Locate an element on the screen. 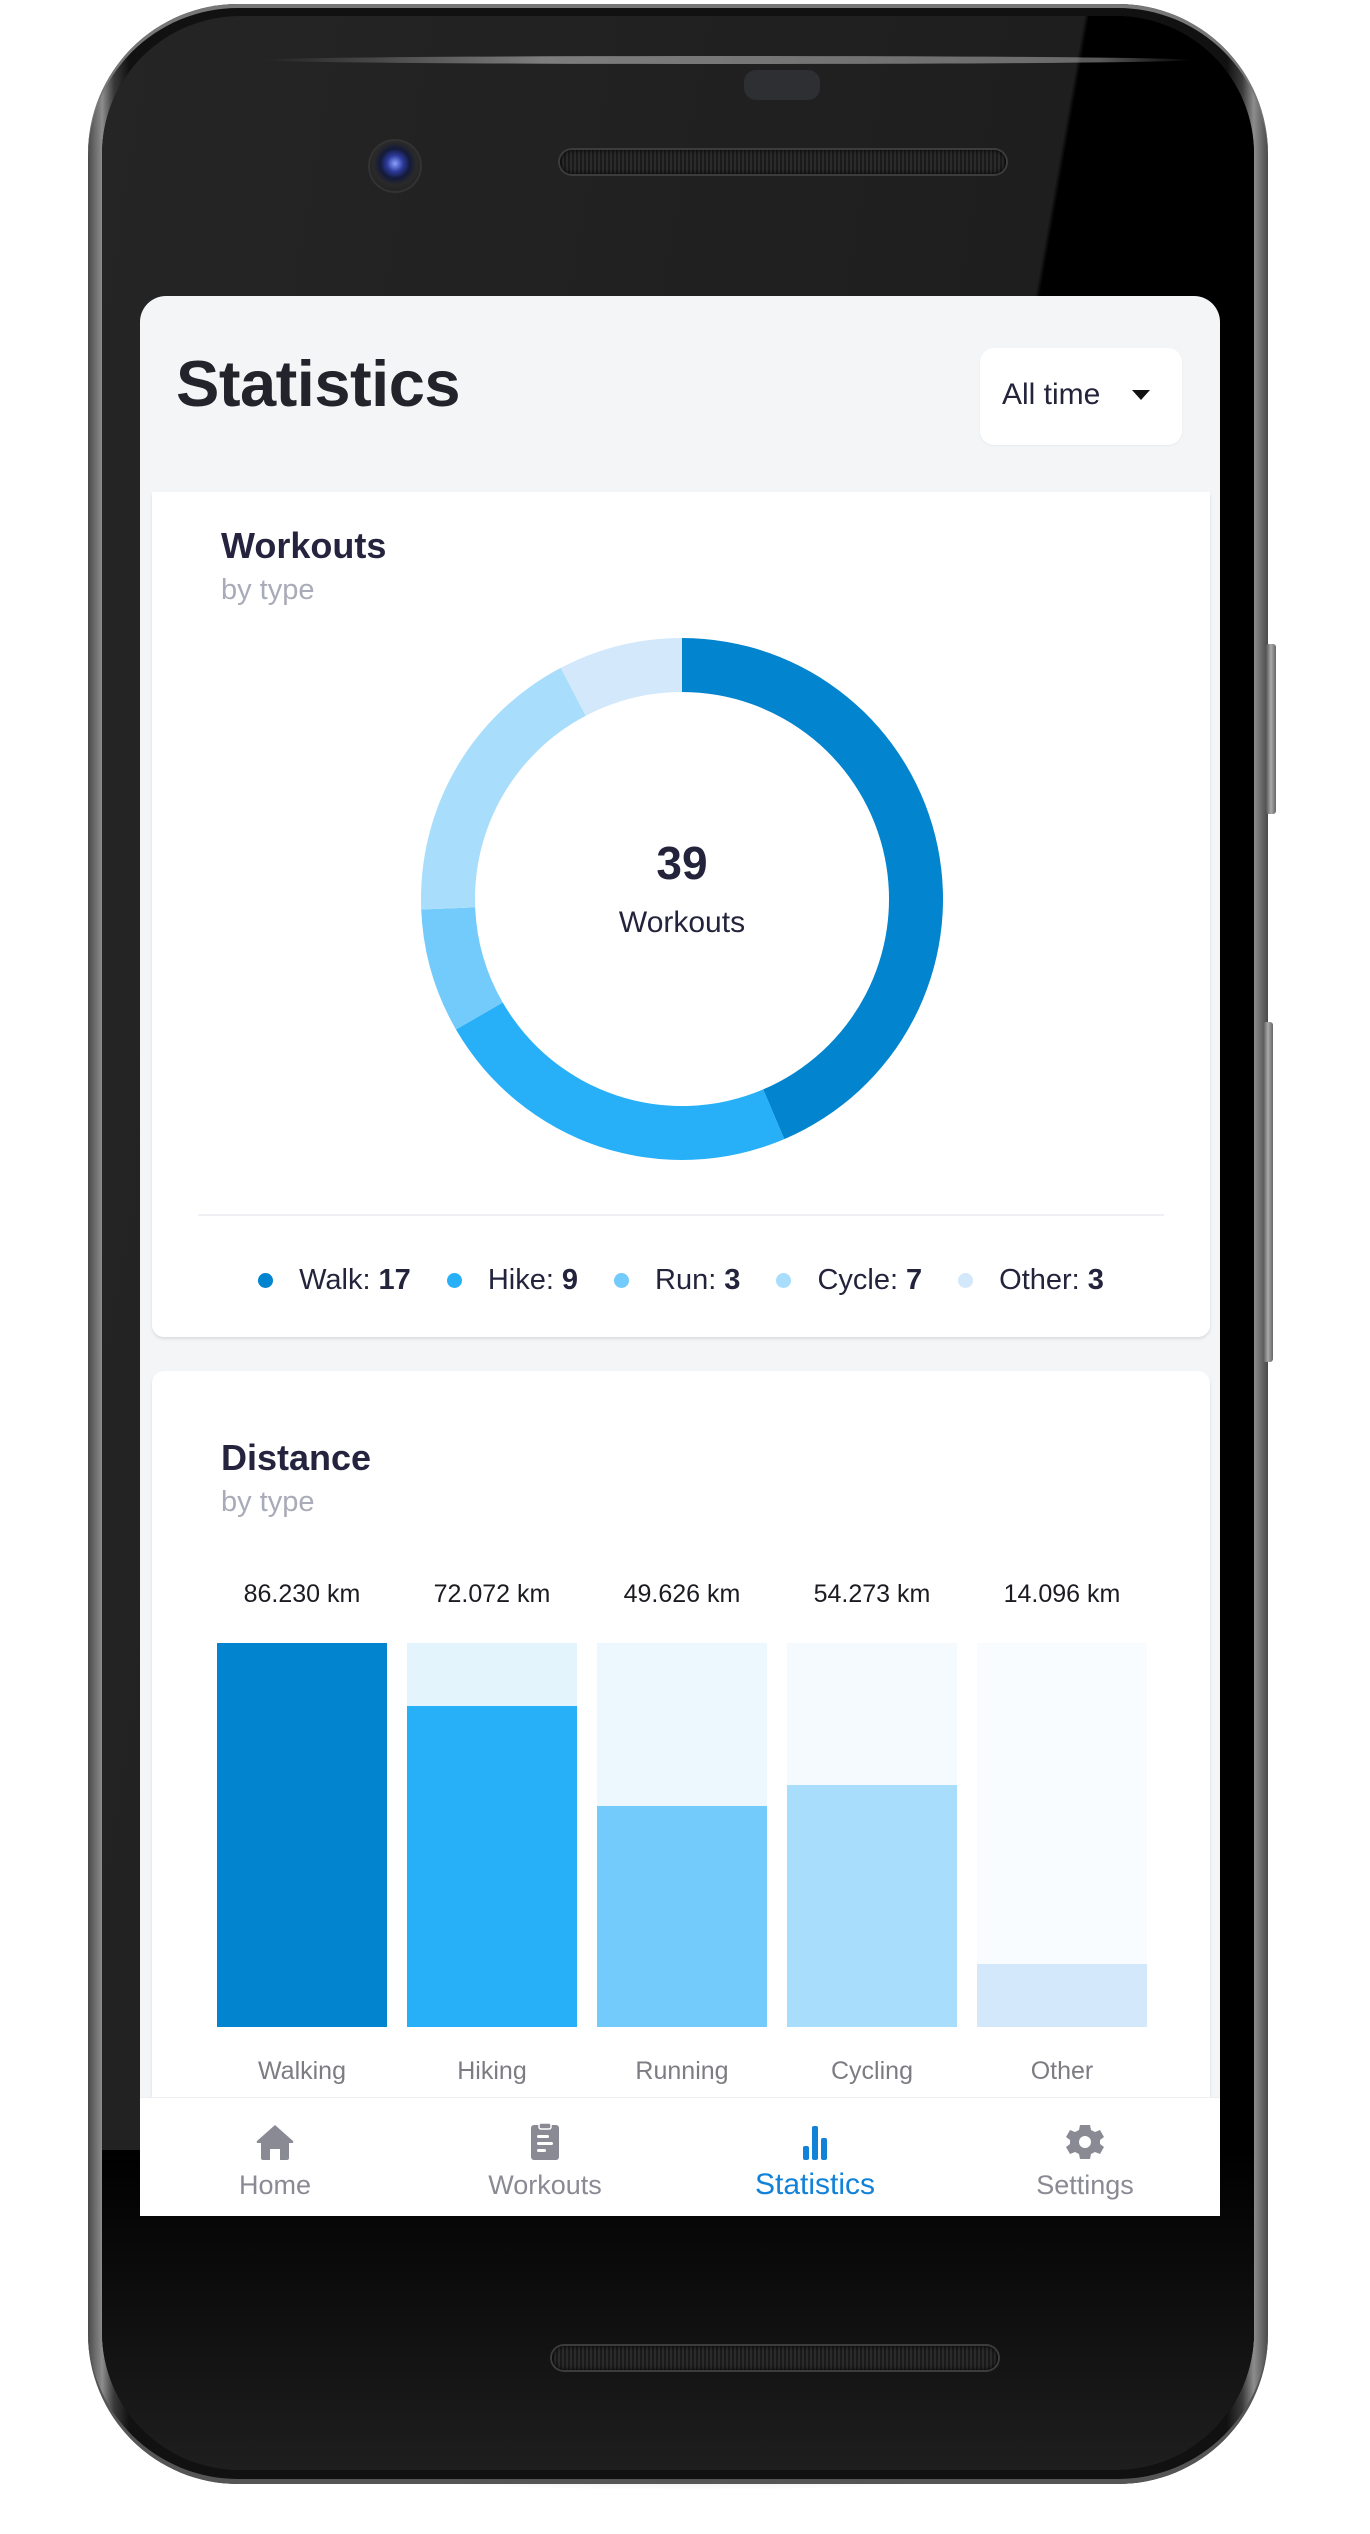 The height and width of the screenshot is (2534, 1370). bar-value-label-walking: 86.230 km is located at coordinates (302, 1594).